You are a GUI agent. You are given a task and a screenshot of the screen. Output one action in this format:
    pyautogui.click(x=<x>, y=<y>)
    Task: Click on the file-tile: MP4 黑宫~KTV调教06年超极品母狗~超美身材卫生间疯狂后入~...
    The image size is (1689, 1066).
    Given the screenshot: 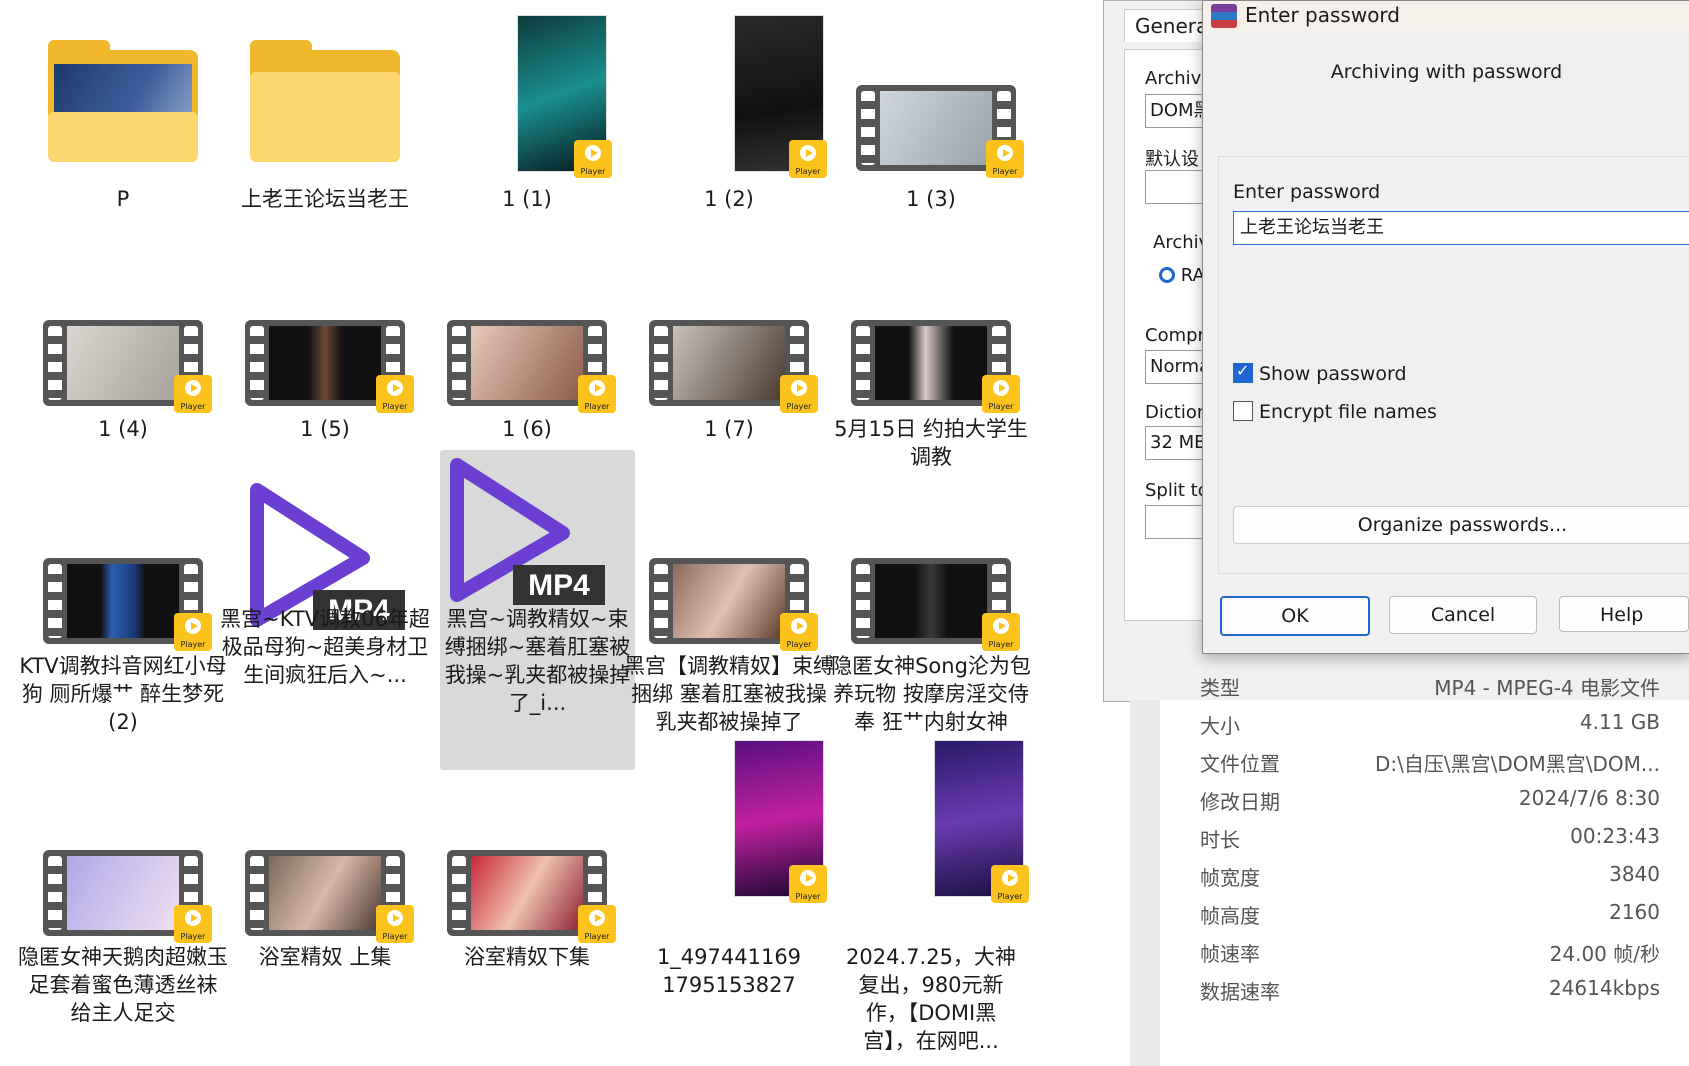 What is the action you would take?
    pyautogui.click(x=325, y=625)
    